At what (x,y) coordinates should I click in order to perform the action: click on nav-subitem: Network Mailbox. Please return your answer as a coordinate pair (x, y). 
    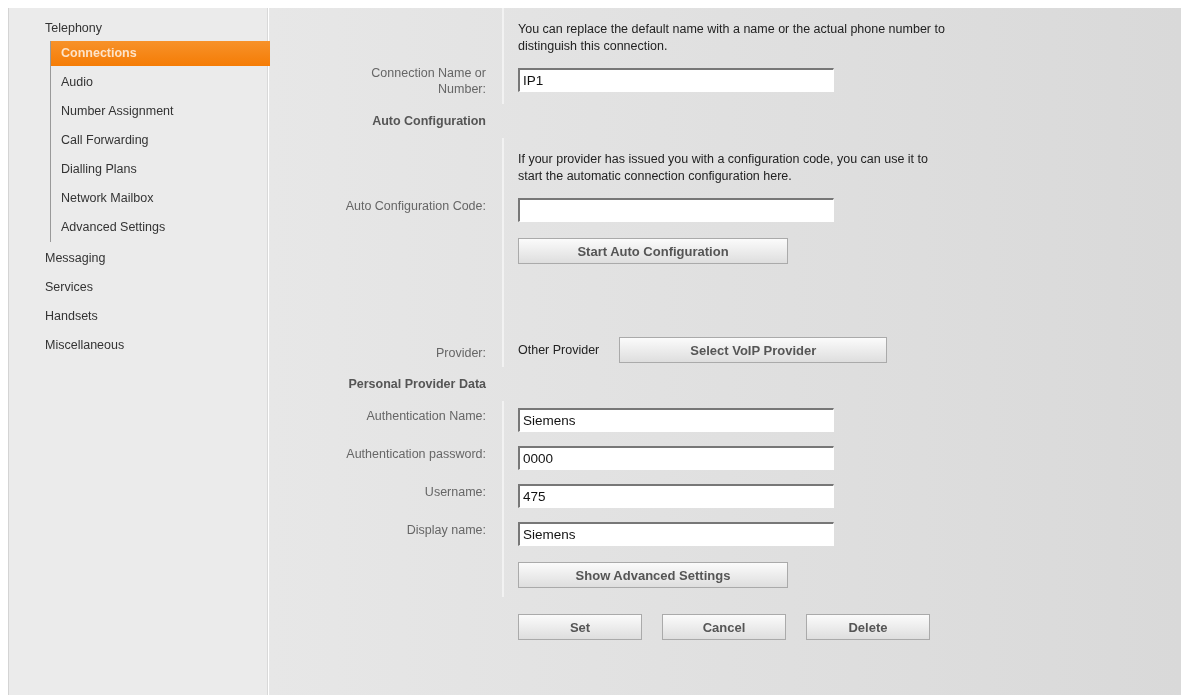
    Looking at the image, I should click on (160, 198).